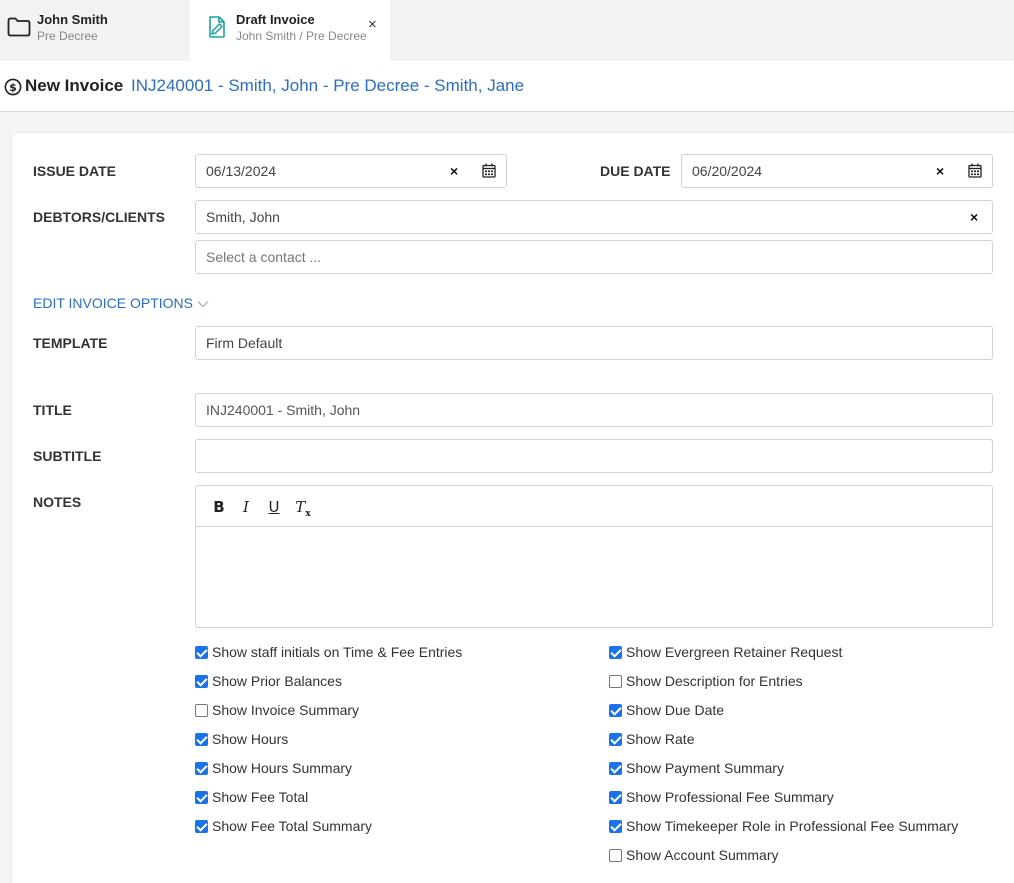 This screenshot has width=1014, height=883. Describe the element at coordinates (714, 681) in the screenshot. I see `option-label: Show Description for Entries` at that location.